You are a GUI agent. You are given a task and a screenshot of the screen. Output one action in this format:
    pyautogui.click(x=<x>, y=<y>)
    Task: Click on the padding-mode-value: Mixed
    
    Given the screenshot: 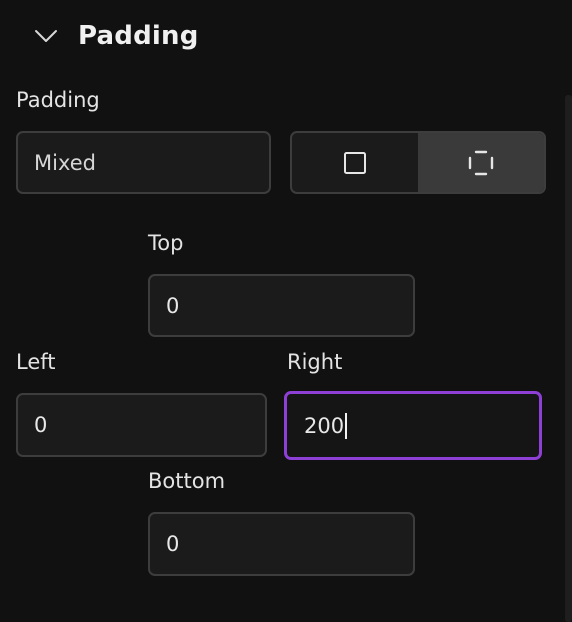 What is the action you would take?
    pyautogui.click(x=65, y=162)
    